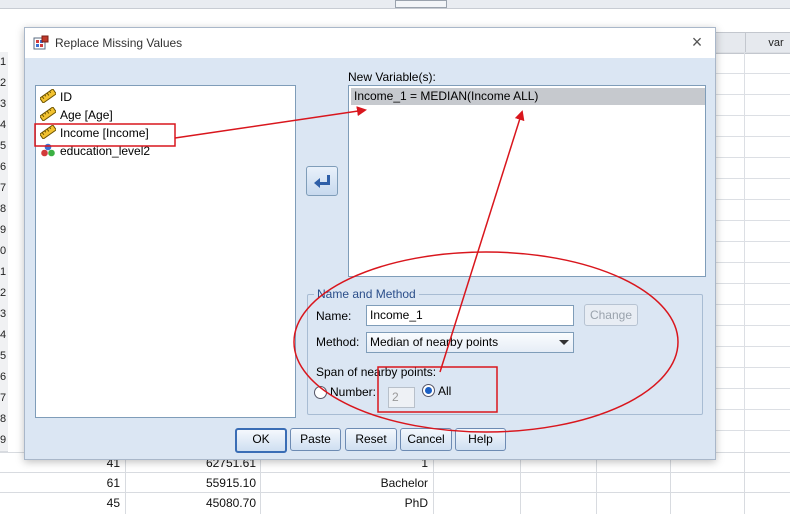 This screenshot has width=790, height=514. I want to click on variable-label: Income [Income], so click(104, 133).